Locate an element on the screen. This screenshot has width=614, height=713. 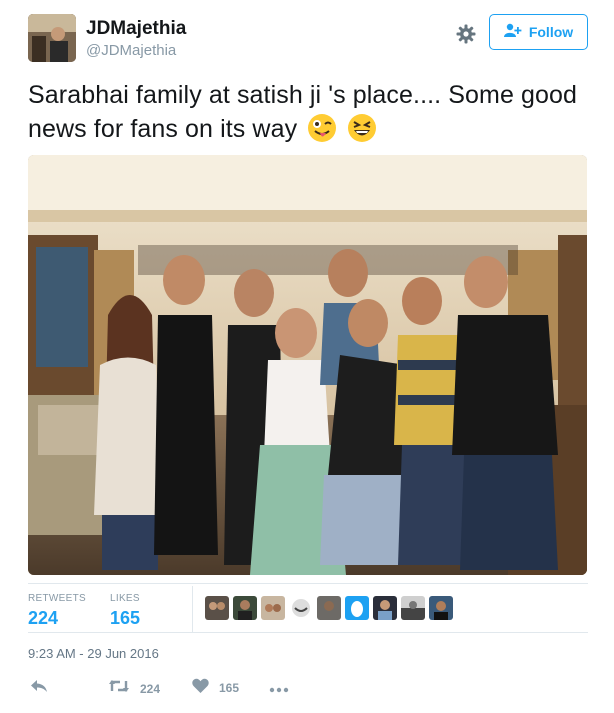
reply-button is located at coordinates (39, 688).